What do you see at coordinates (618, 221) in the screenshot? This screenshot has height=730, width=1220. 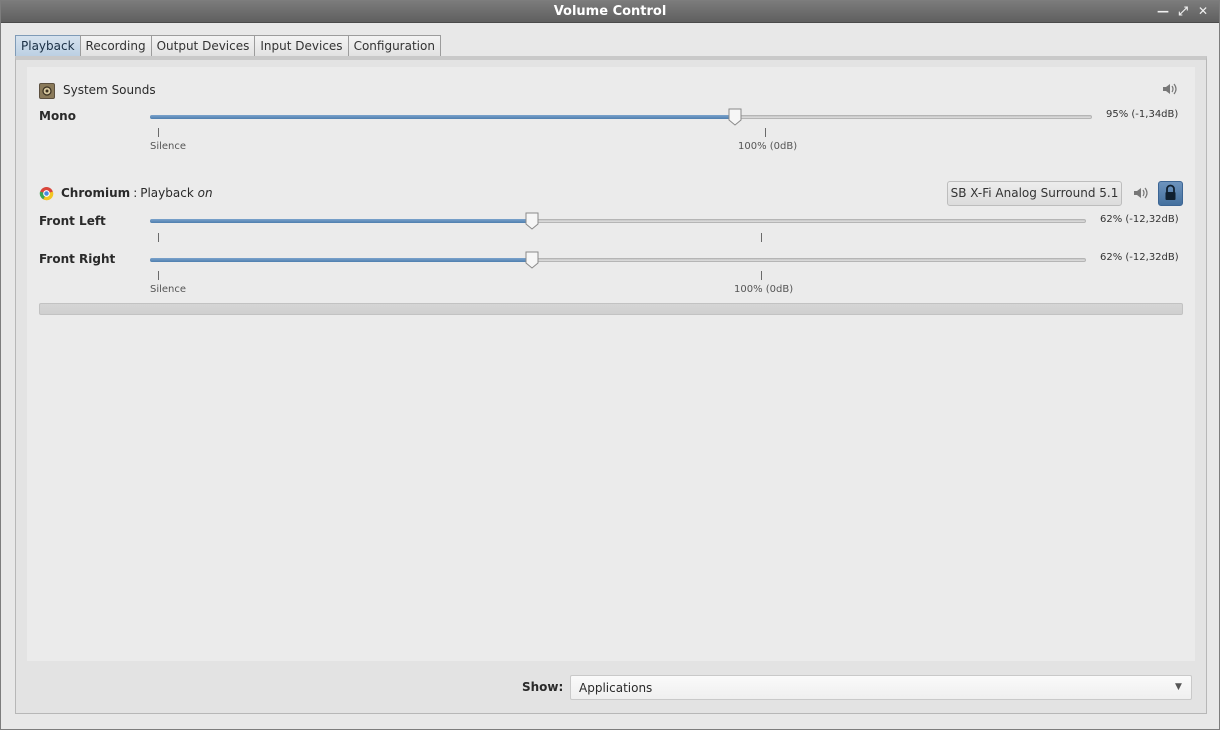 I see `front-left-volume-slider` at bounding box center [618, 221].